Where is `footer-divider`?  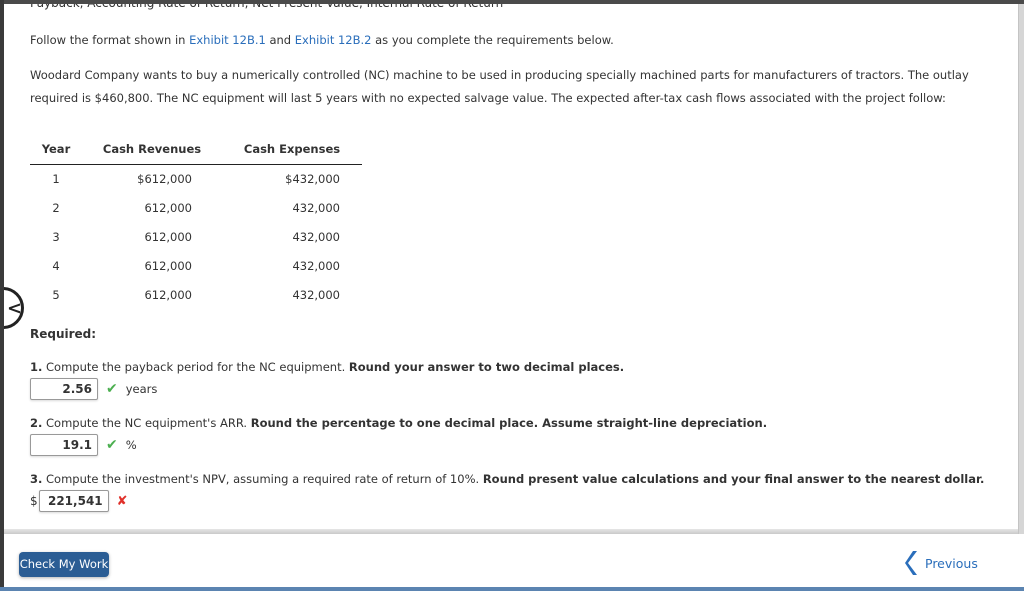
footer-divider is located at coordinates (511, 531).